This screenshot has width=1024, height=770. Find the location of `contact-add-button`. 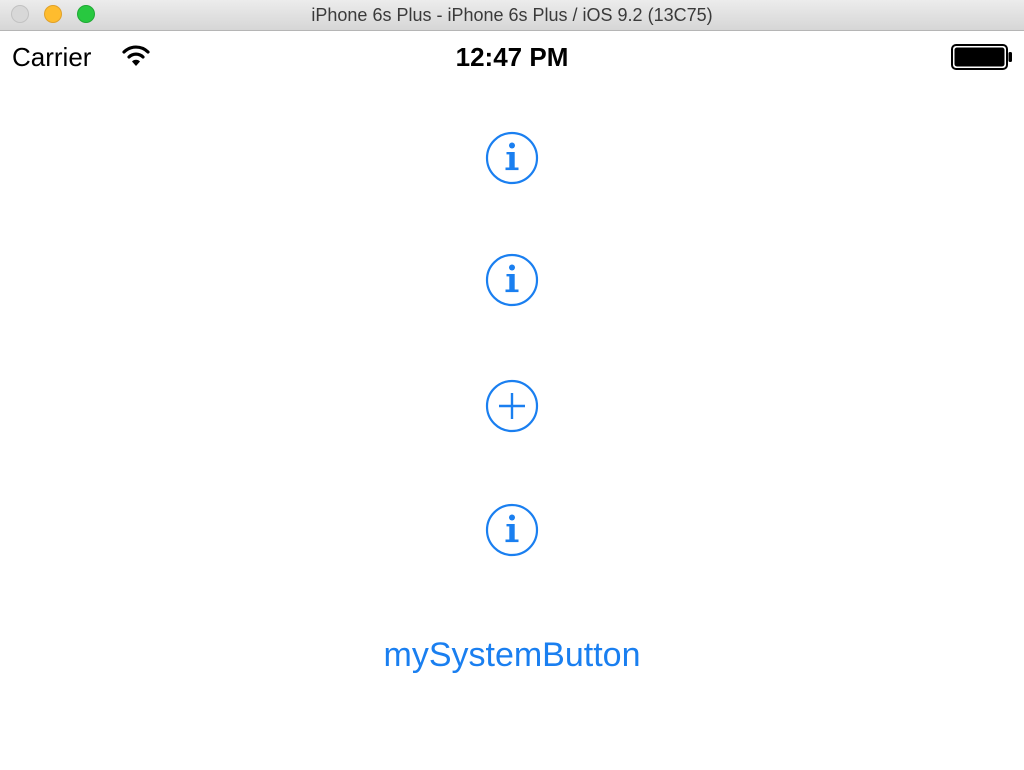

contact-add-button is located at coordinates (512, 406).